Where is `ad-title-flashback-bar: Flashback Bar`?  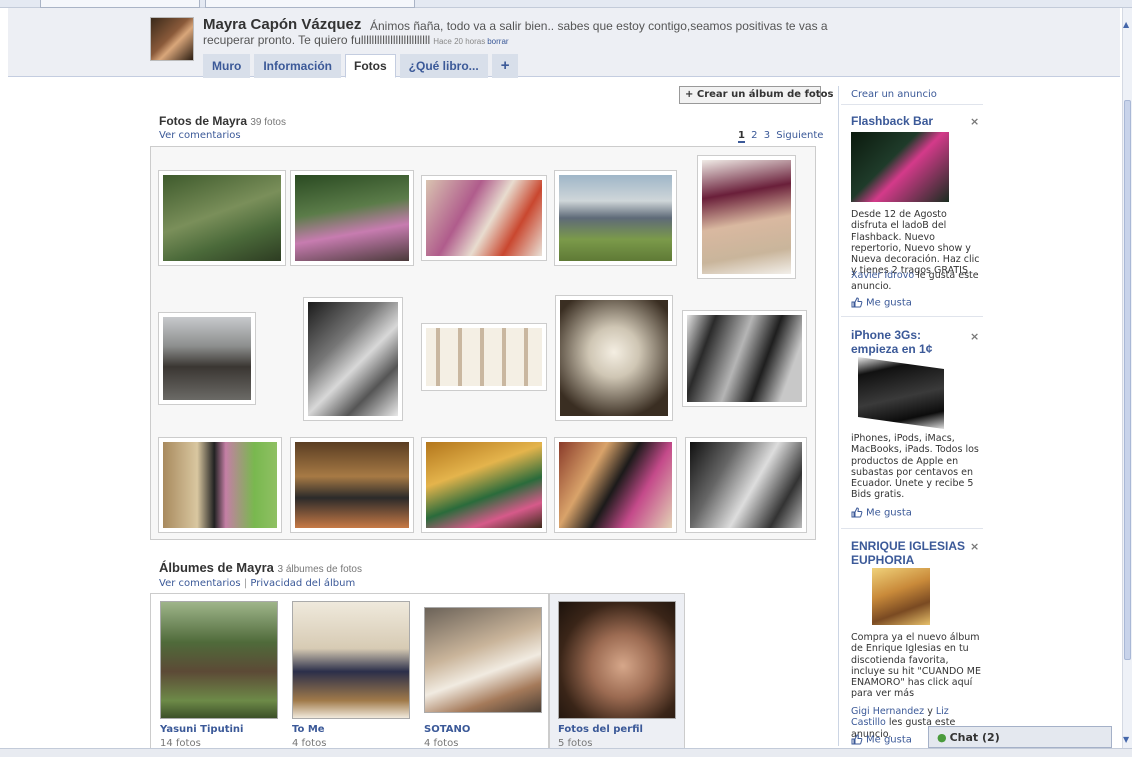
ad-title-flashback-bar: Flashback Bar is located at coordinates (892, 121).